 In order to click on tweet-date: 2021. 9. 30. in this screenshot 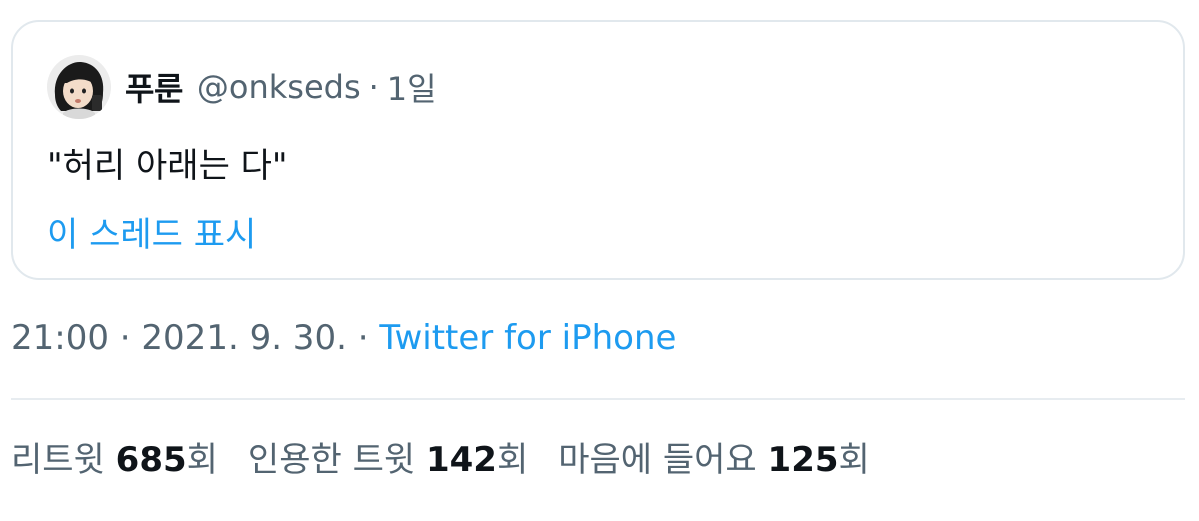, I will do `click(243, 338)`.